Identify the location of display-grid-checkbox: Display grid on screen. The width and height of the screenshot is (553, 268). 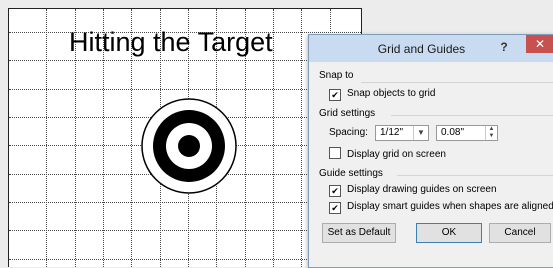
(441, 153).